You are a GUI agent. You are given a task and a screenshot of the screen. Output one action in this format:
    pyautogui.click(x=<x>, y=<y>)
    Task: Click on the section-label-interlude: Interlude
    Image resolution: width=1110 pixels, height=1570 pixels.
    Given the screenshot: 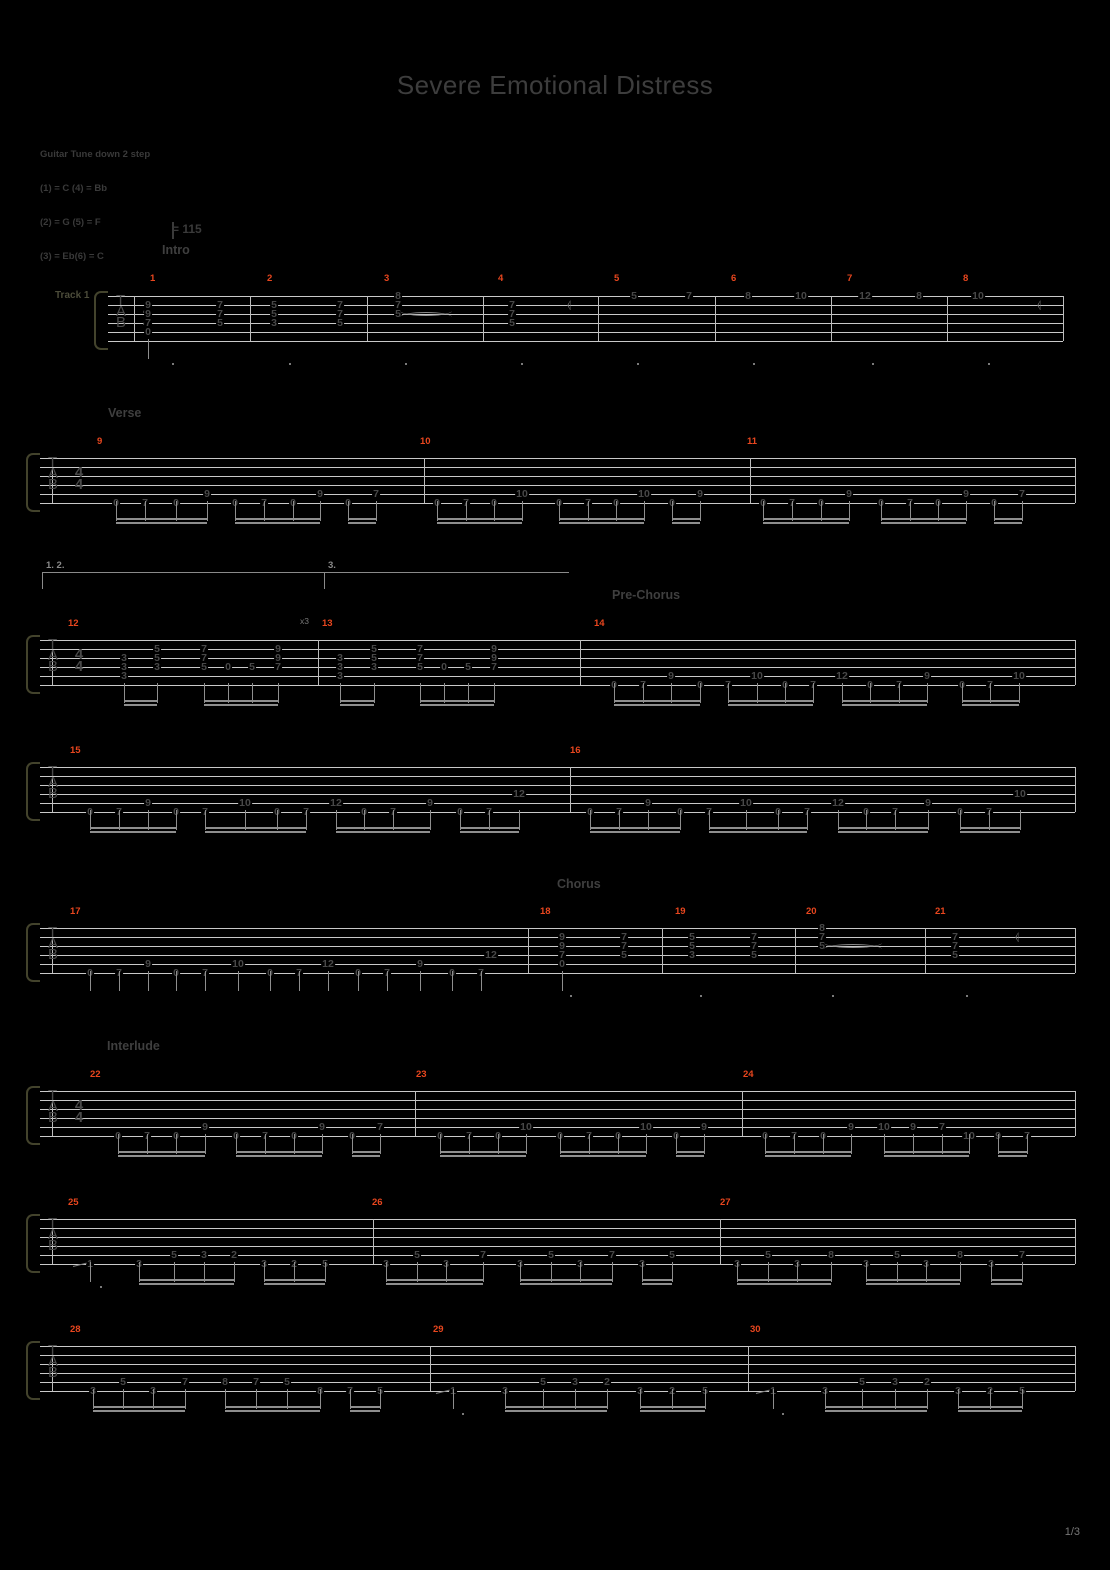 What is the action you would take?
    pyautogui.click(x=133, y=1046)
    